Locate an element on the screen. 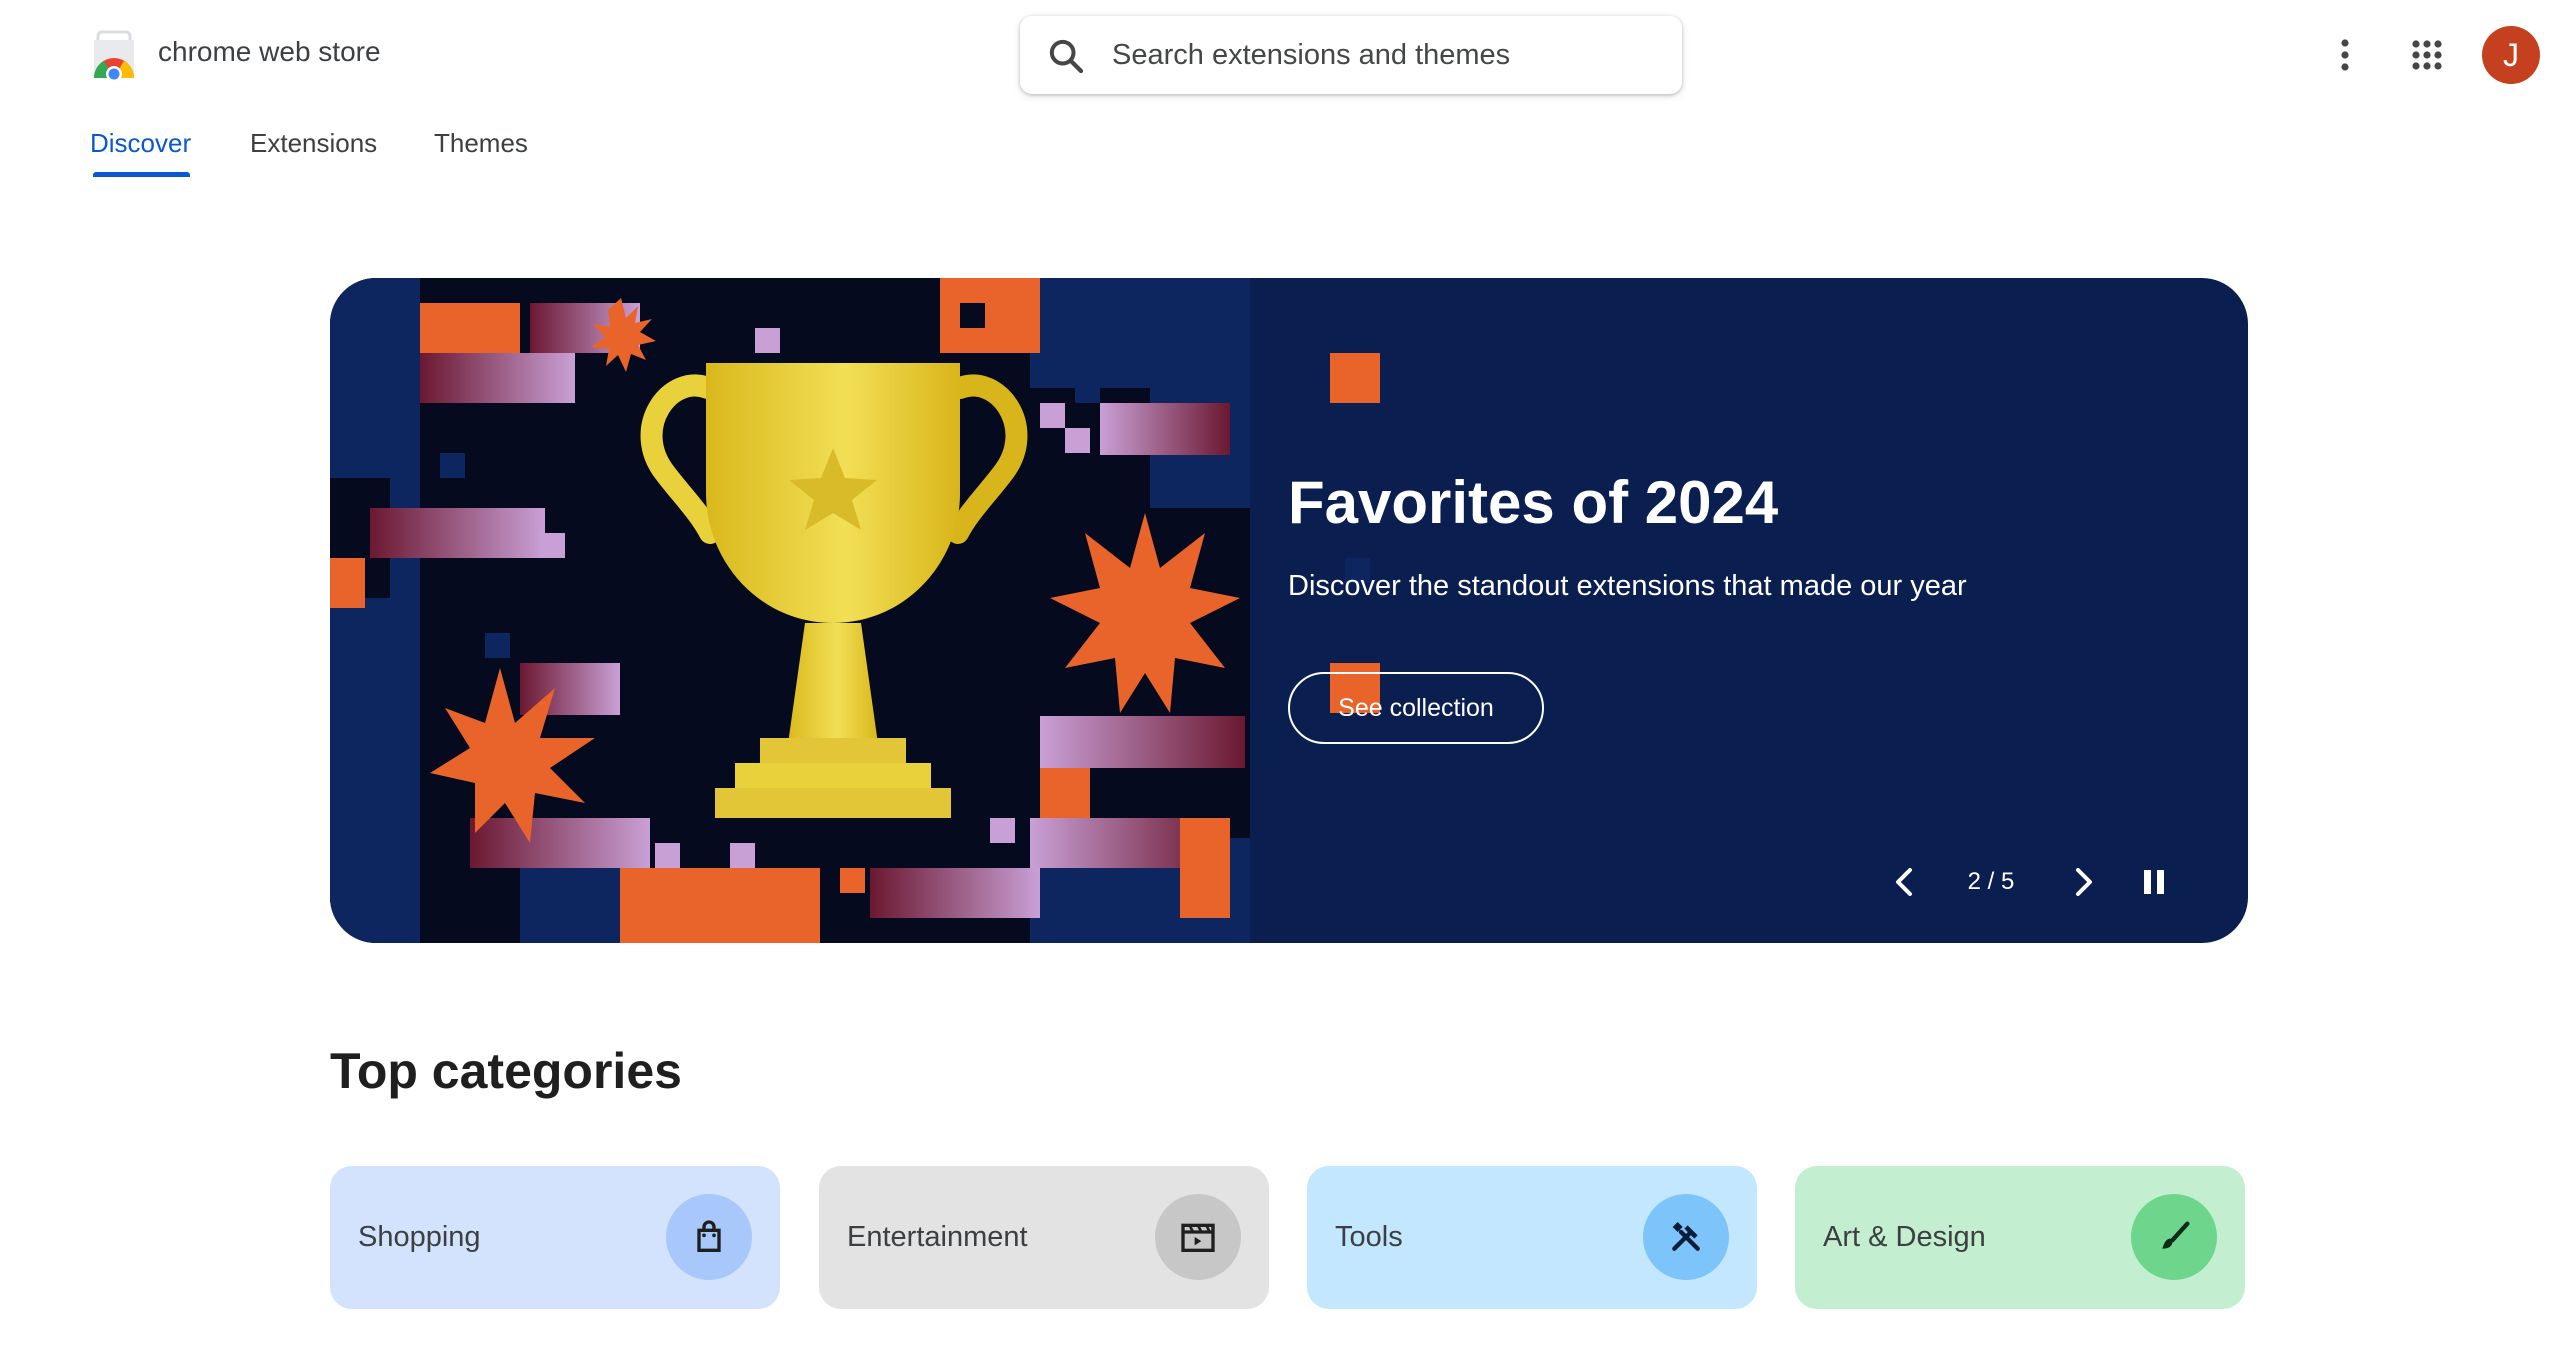 This screenshot has width=2560, height=1355. shopping-bag-icon is located at coordinates (709, 1236).